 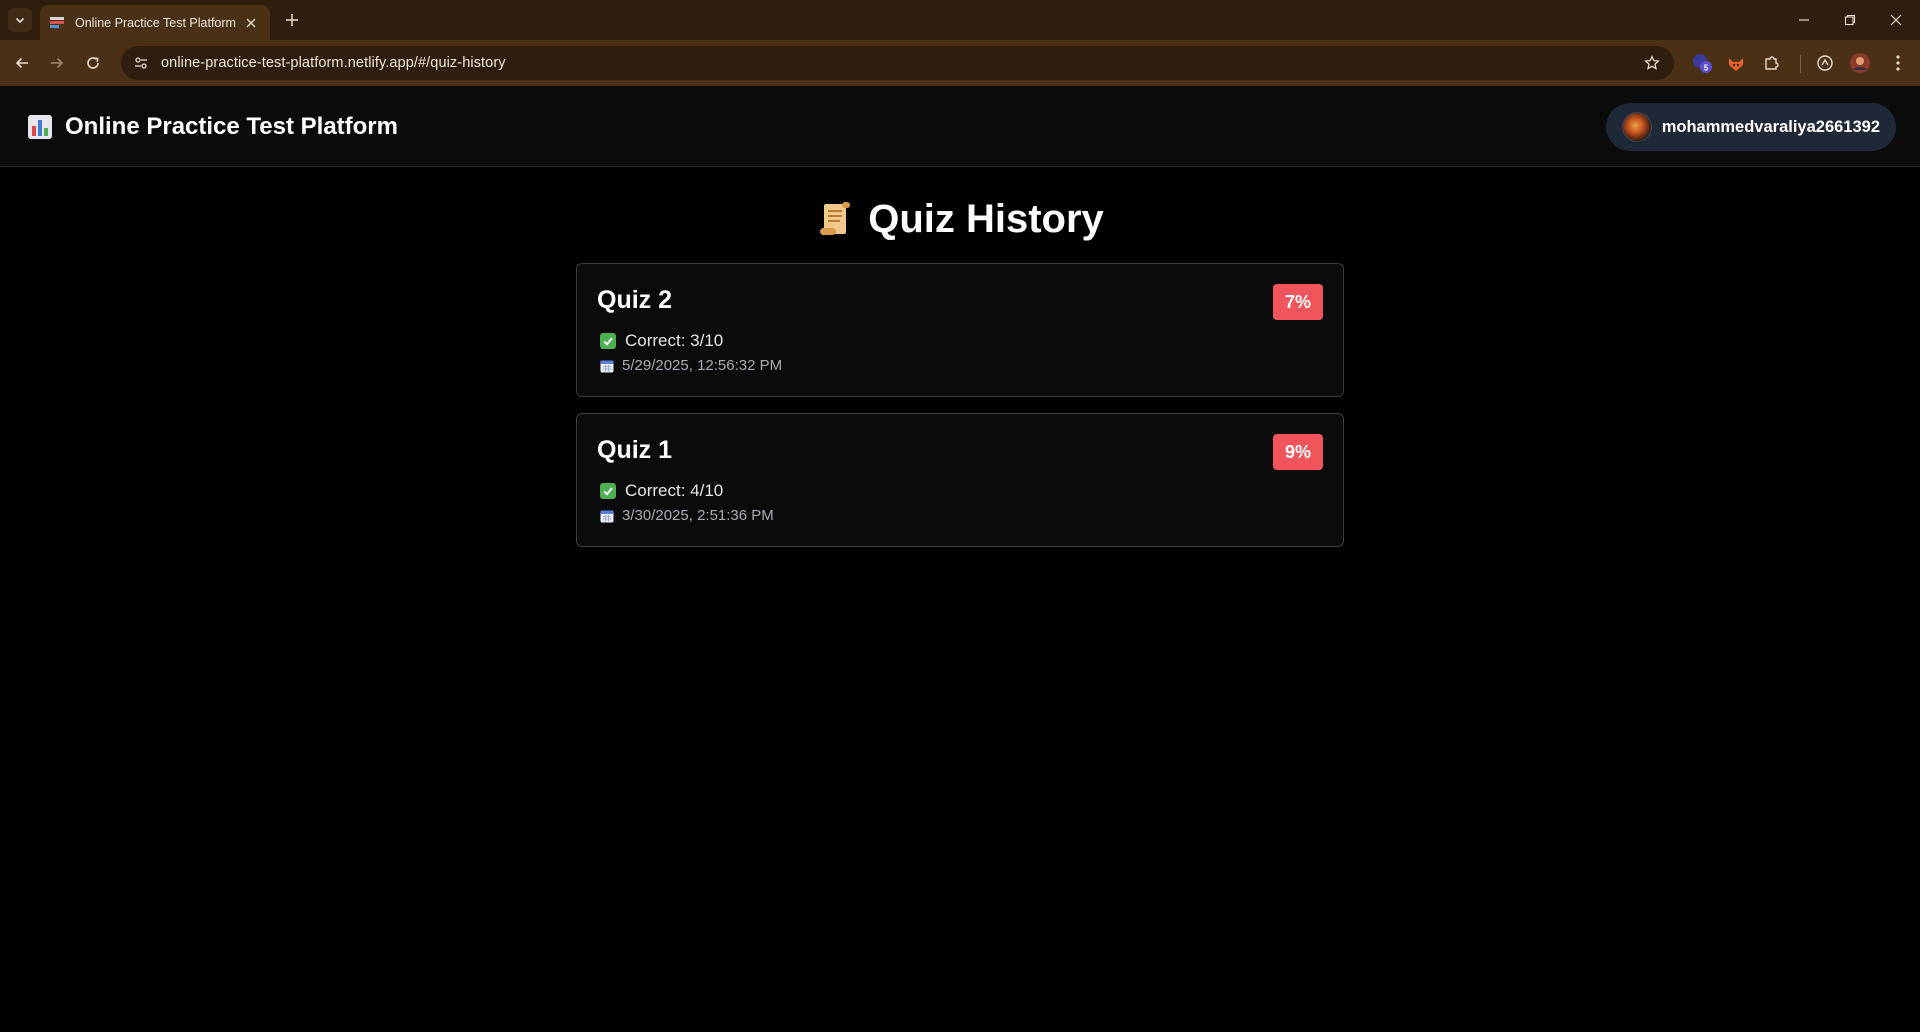 I want to click on tab-close-icon, so click(x=251, y=23).